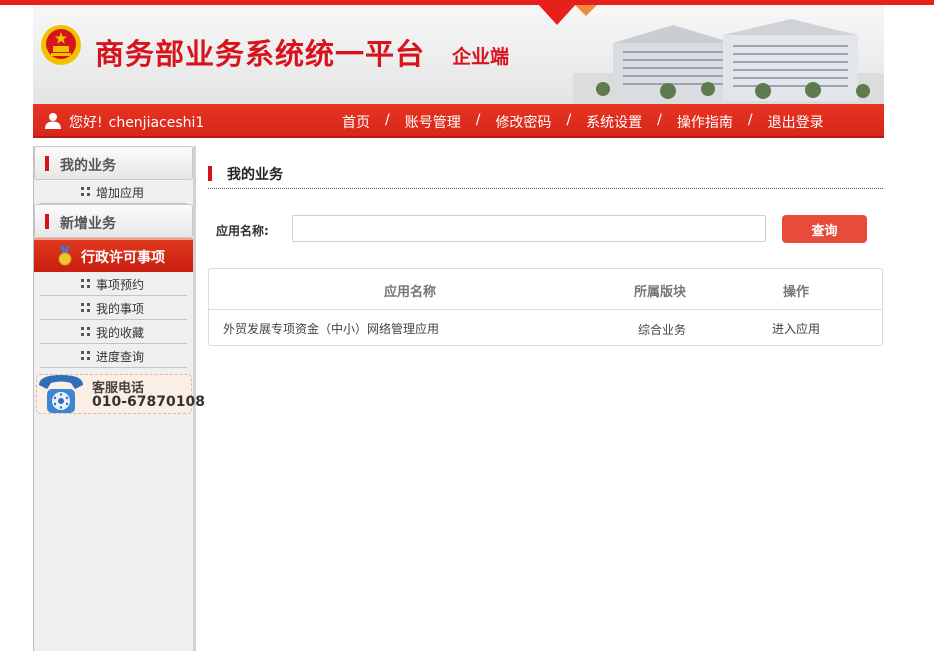  I want to click on main-title-bar: 我的业务, so click(545, 176).